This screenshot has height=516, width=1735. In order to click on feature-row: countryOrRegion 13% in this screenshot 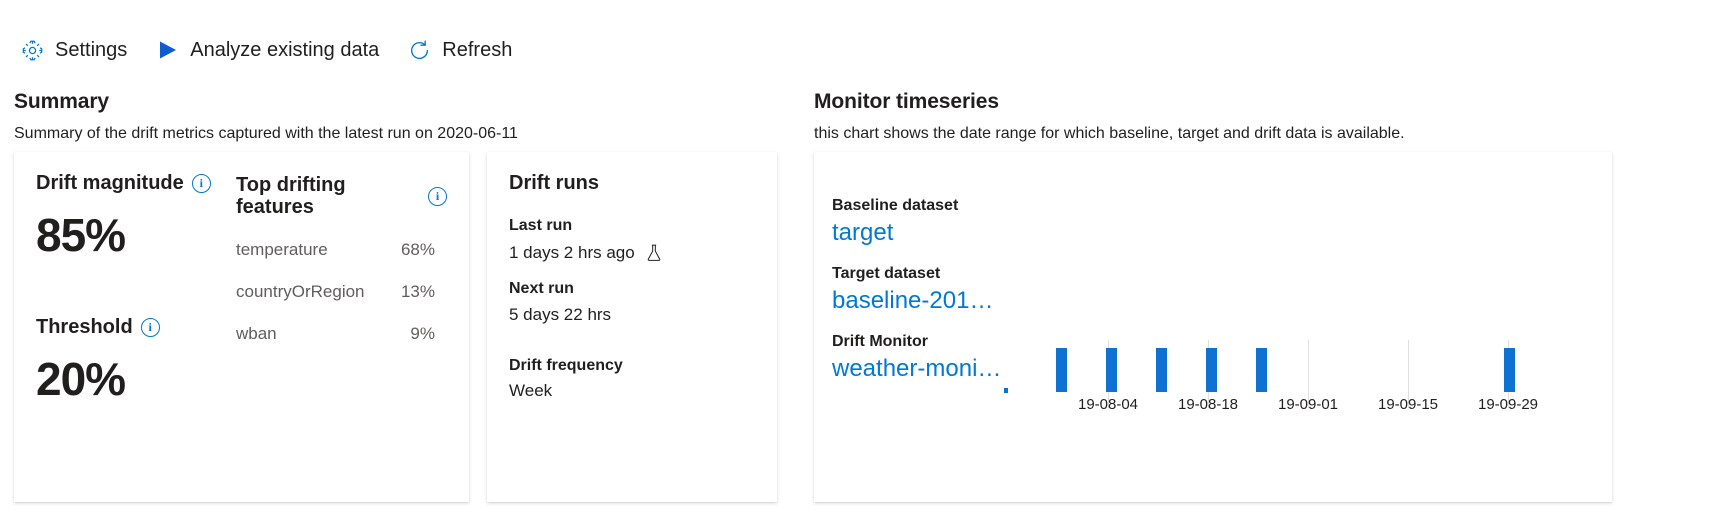, I will do `click(341, 292)`.